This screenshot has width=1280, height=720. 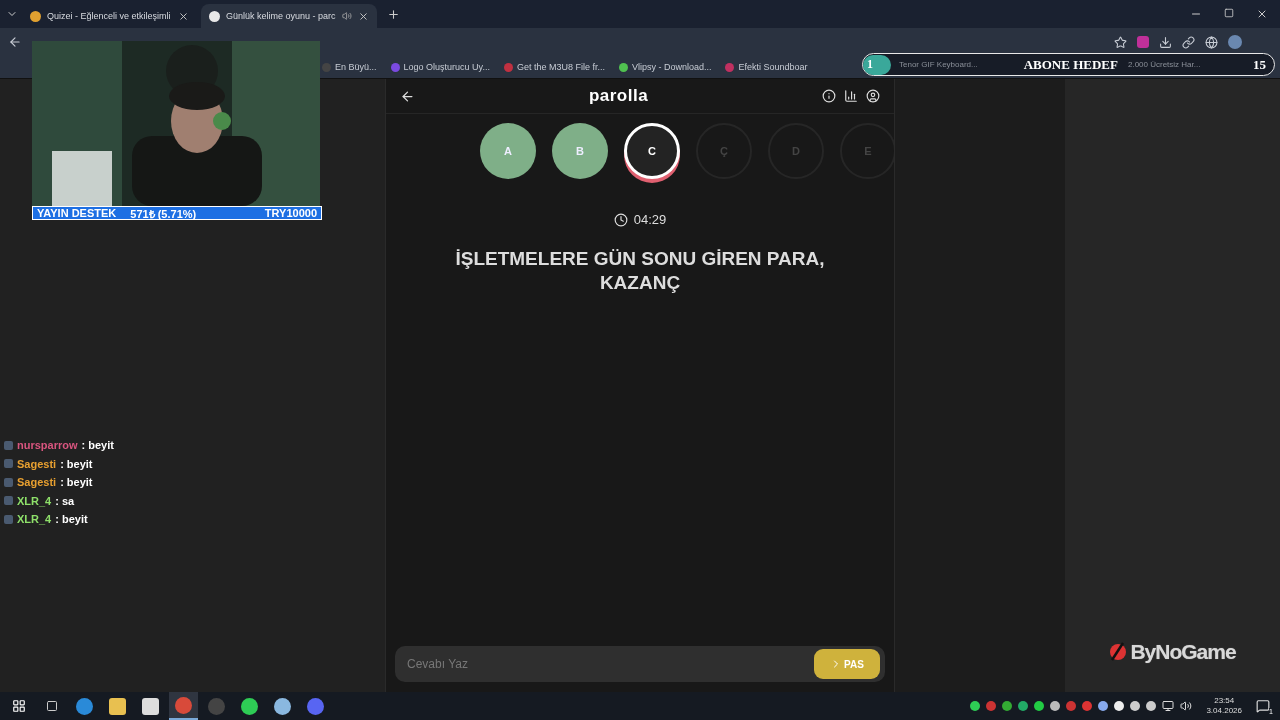 I want to click on tab-title: Quizei - Eğlenceli ve etkileşimli, so click(x=109, y=16).